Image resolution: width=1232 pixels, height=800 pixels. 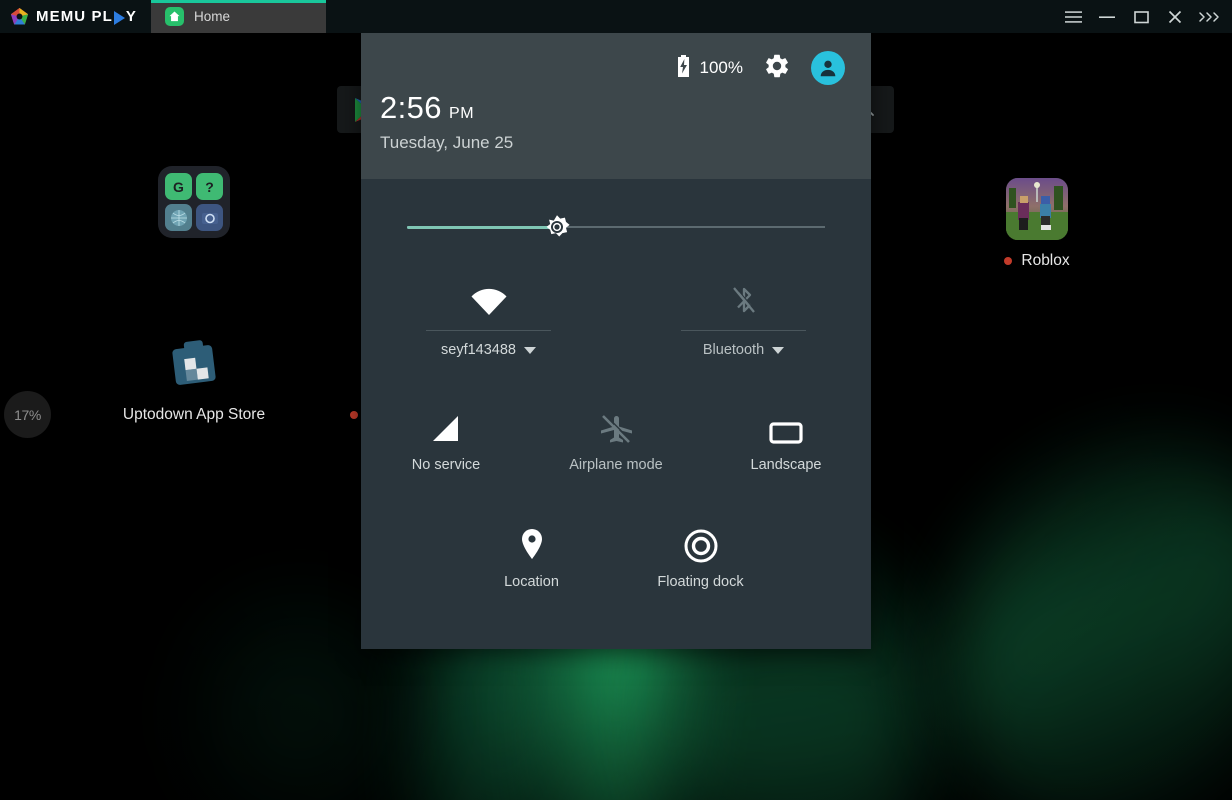 I want to click on app-folder: G ?, so click(x=194, y=202).